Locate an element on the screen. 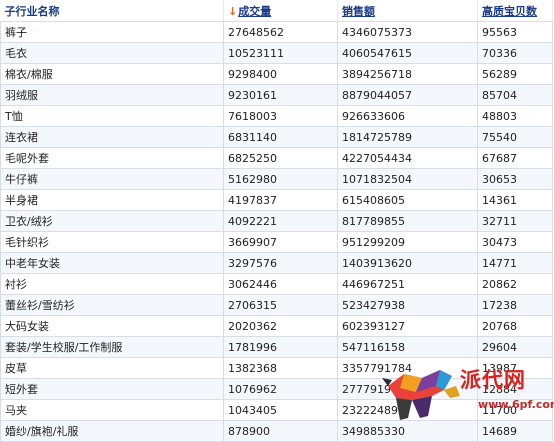 This screenshot has height=442, width=554. table-row: 连衣裙 6831140 1814725789 75540 is located at coordinates (276, 137).